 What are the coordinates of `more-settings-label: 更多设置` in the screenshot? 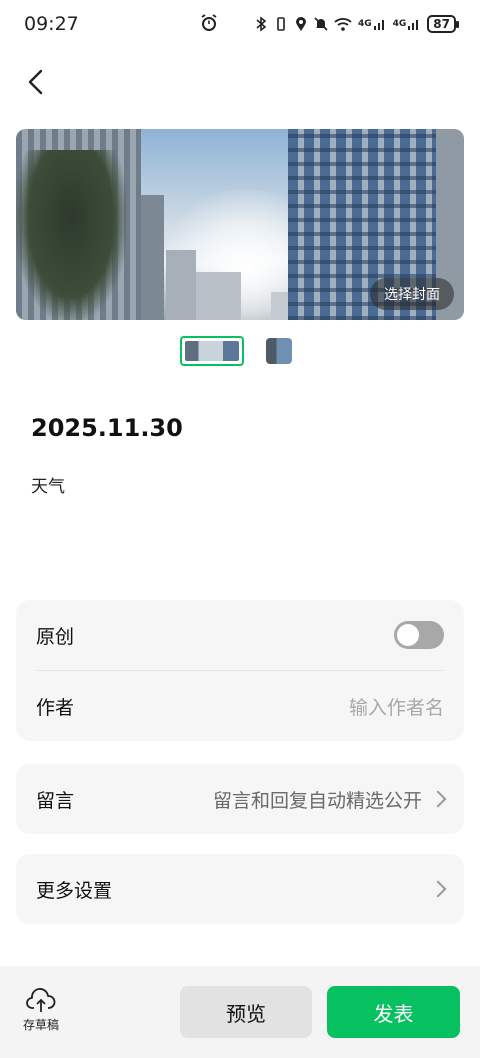 It's located at (74, 890).